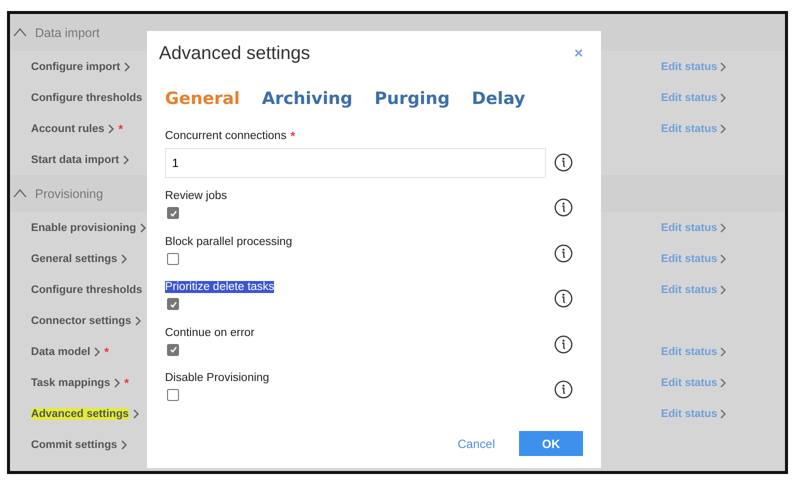  What do you see at coordinates (476, 444) in the screenshot?
I see `cancel-button: Cancel` at bounding box center [476, 444].